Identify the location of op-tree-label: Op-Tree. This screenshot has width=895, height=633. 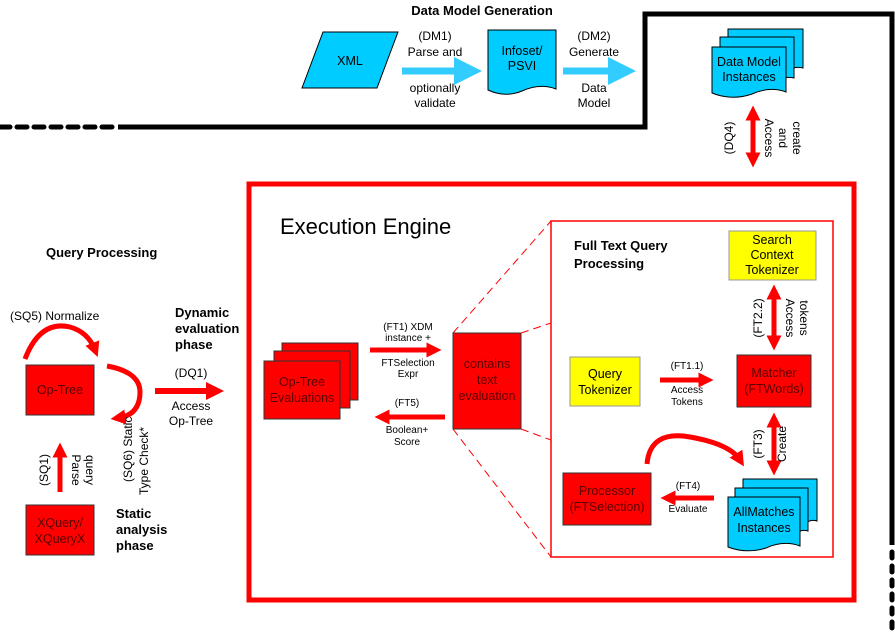
(60, 390).